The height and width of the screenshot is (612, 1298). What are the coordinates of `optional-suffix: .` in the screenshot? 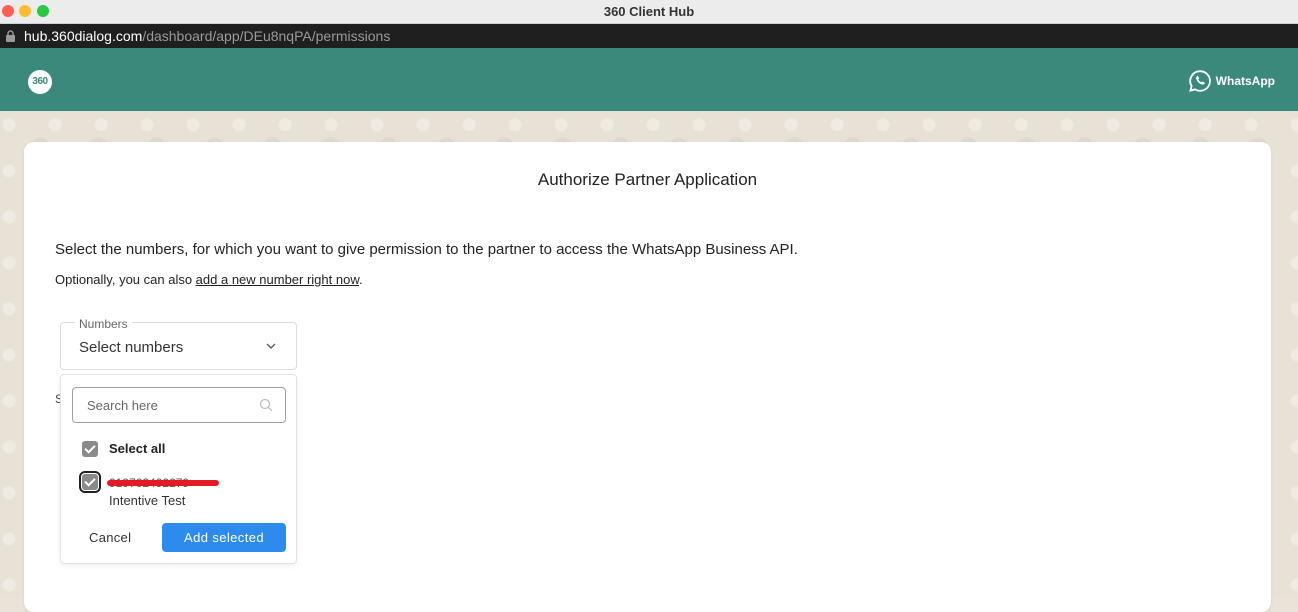 It's located at (361, 279).